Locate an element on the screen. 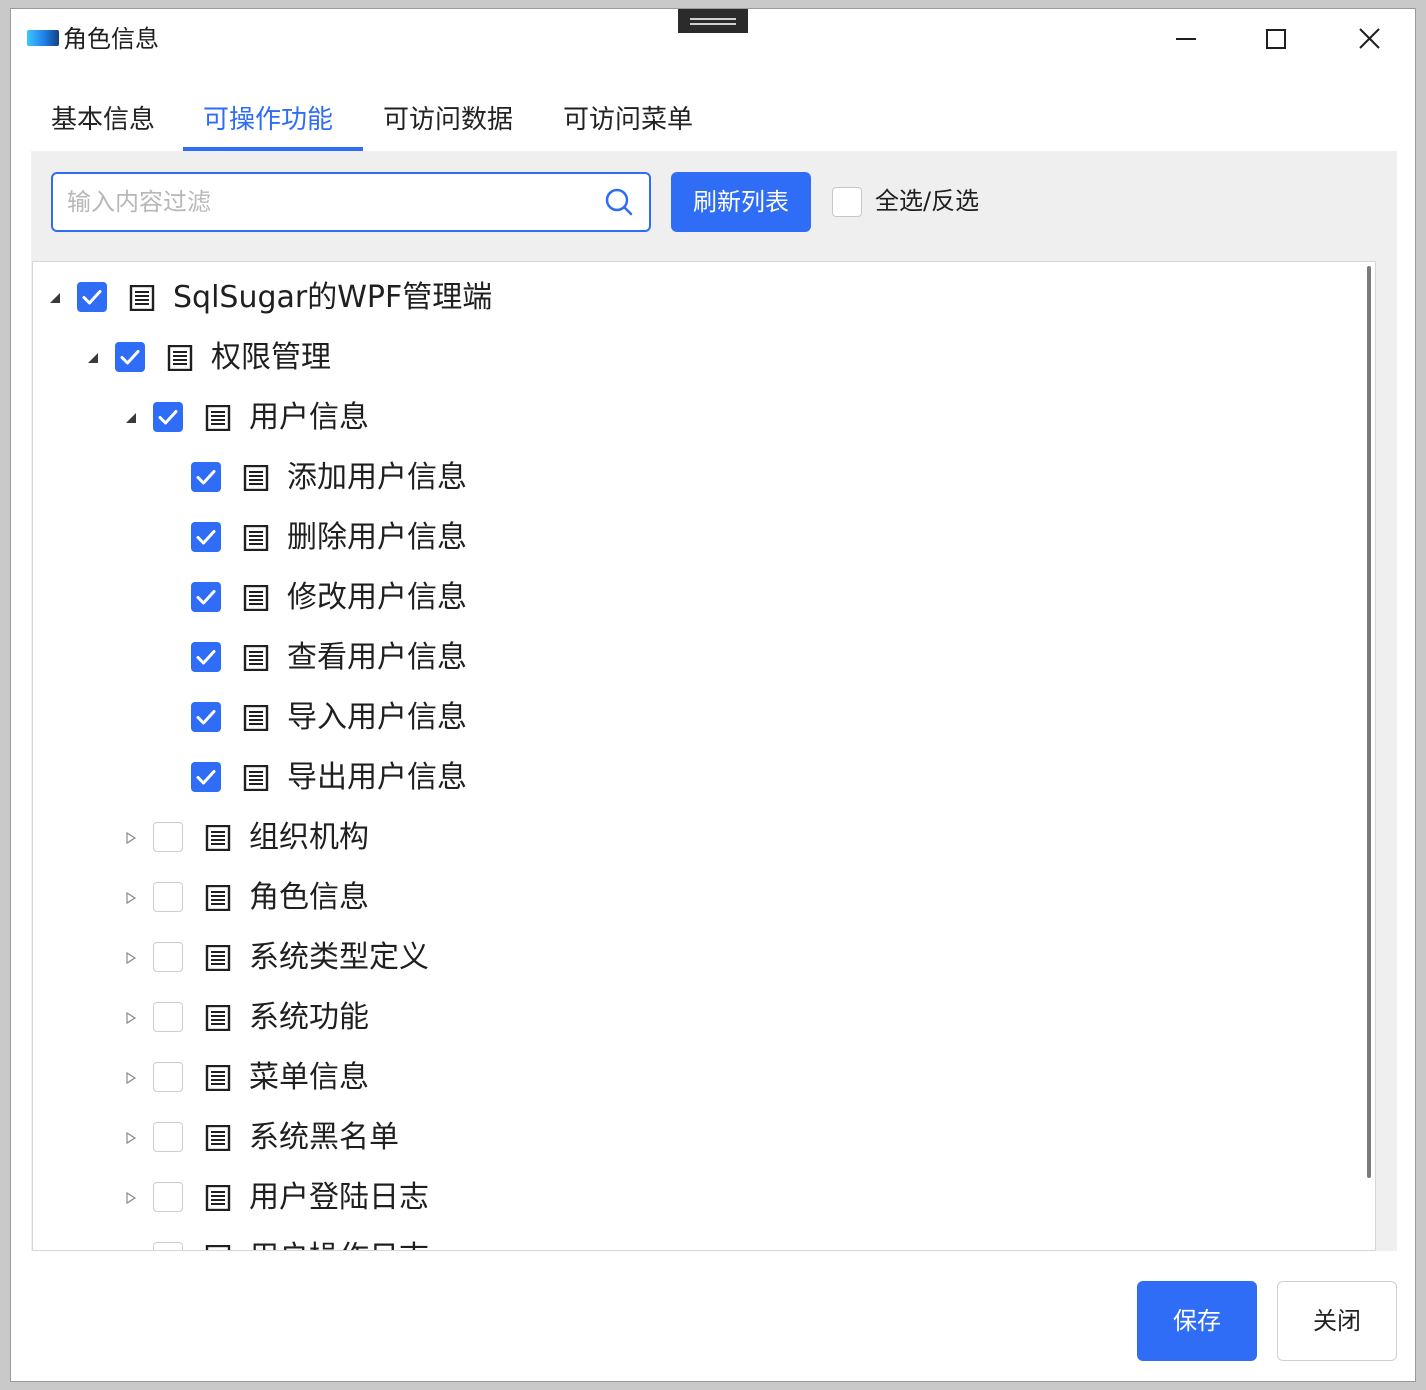 This screenshot has width=1426, height=1390. tree-node: SqlSugar的WPF管理端 is located at coordinates (693, 298).